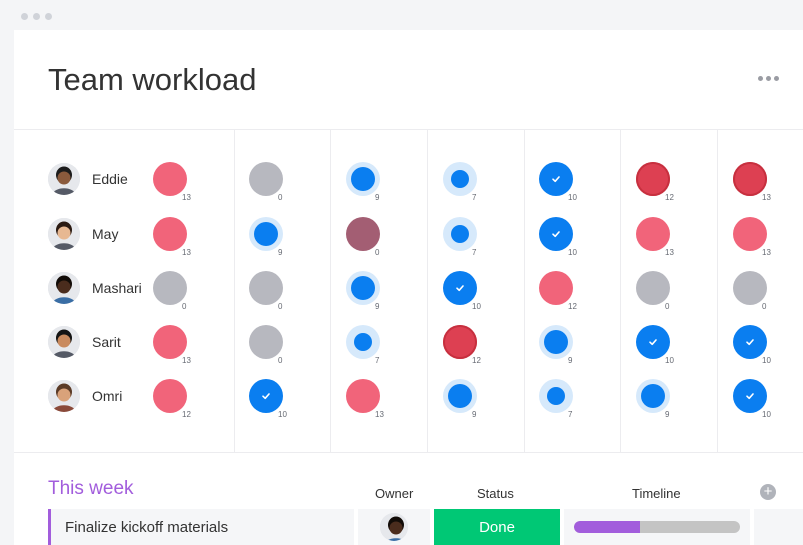 Image resolution: width=803 pixels, height=545 pixels. What do you see at coordinates (495, 493) in the screenshot?
I see `column-header-status: Status` at bounding box center [495, 493].